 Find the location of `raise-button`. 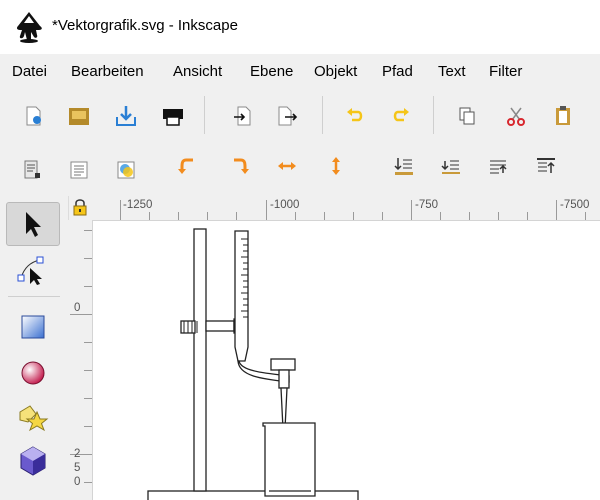

raise-button is located at coordinates (498, 166).